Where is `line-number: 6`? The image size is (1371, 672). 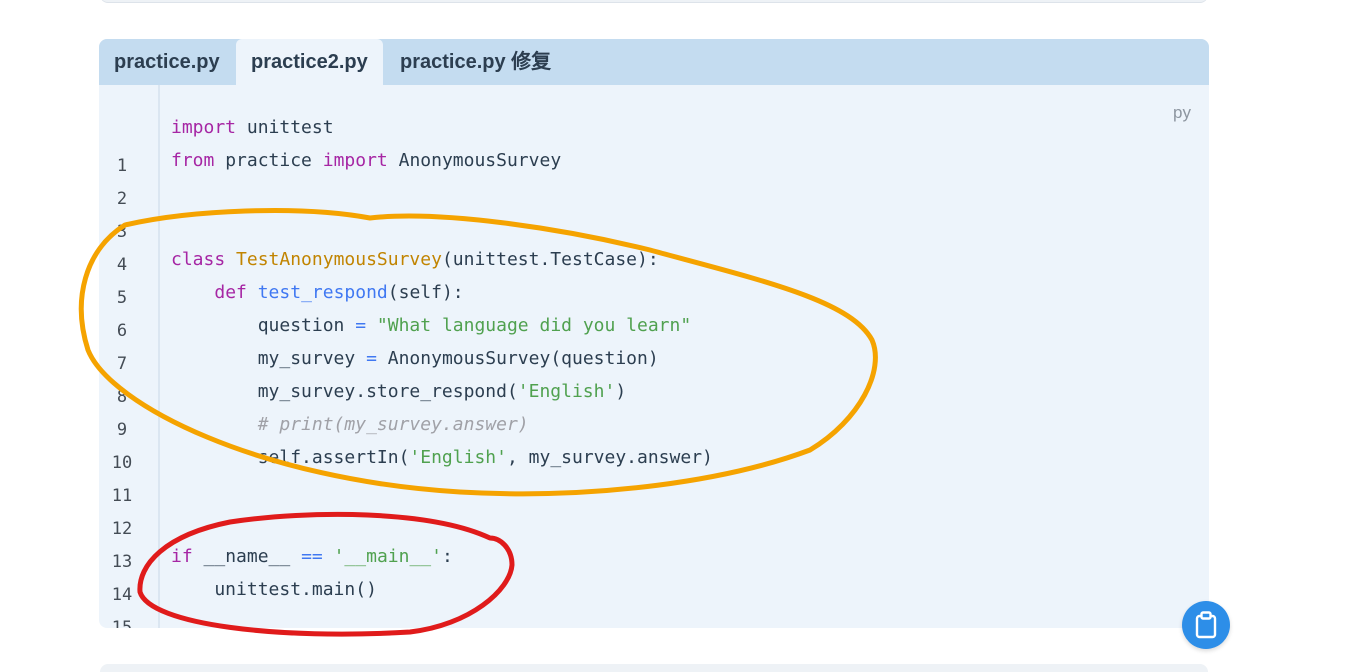
line-number: 6 is located at coordinates (122, 331).